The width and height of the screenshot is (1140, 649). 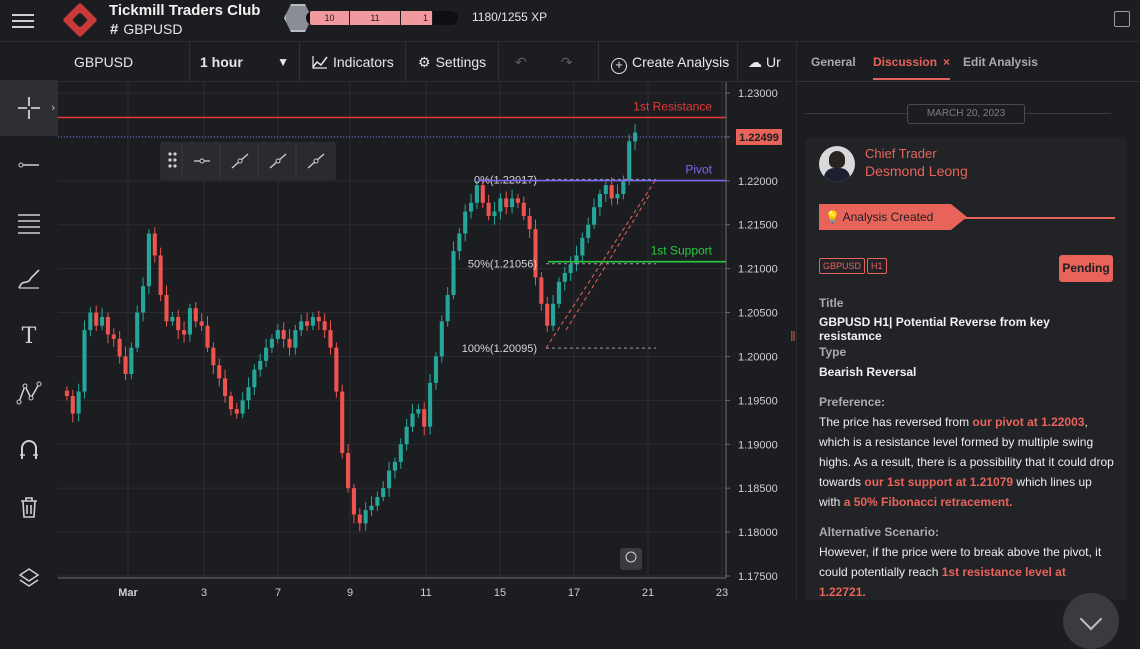 I want to click on trash-tool, so click(x=29, y=507).